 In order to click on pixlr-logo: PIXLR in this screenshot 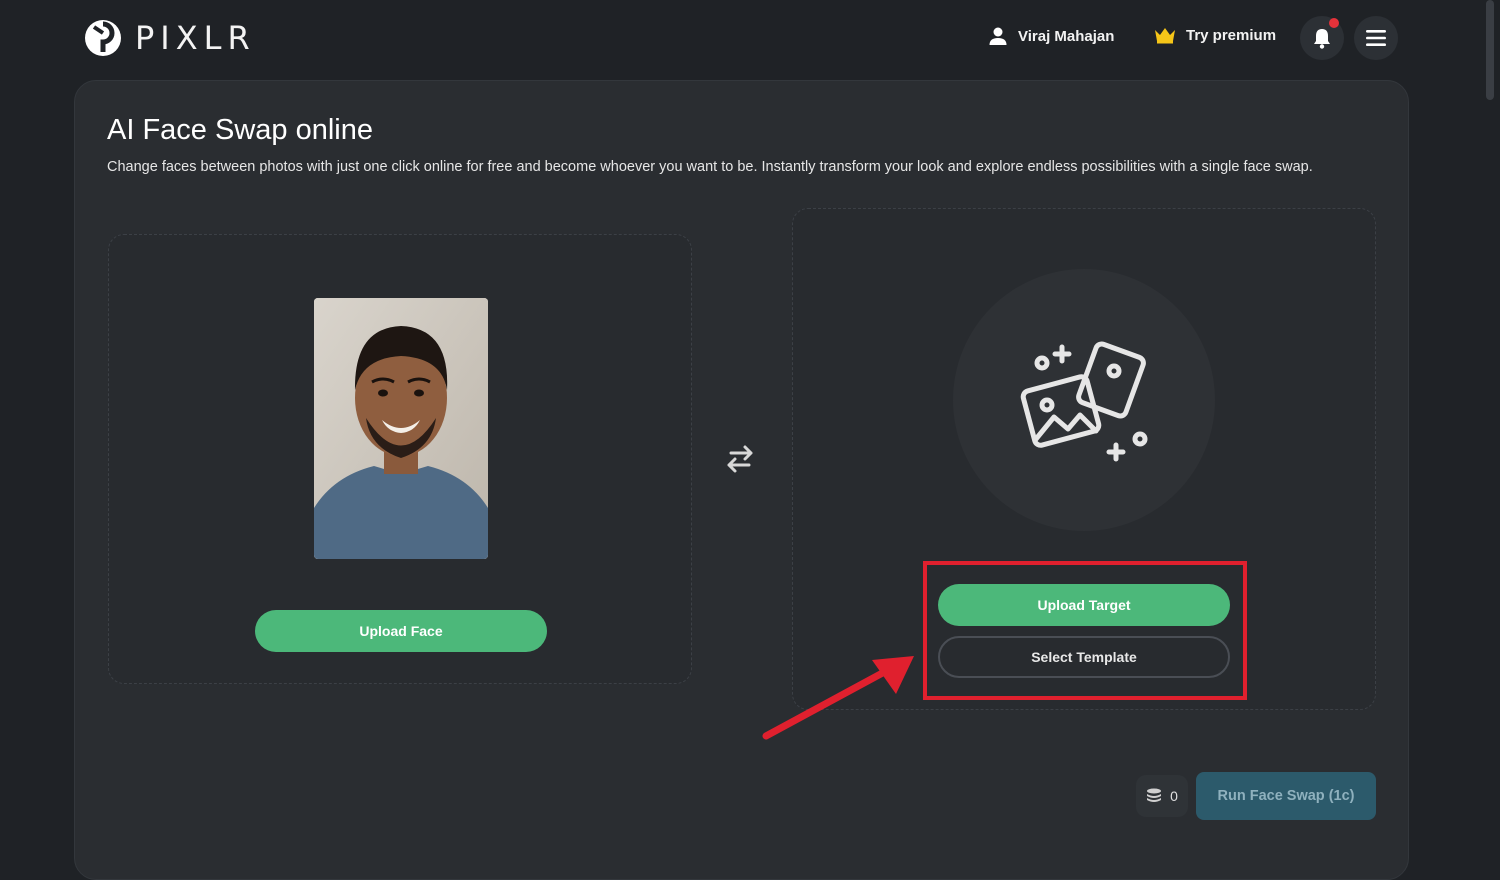, I will do `click(169, 38)`.